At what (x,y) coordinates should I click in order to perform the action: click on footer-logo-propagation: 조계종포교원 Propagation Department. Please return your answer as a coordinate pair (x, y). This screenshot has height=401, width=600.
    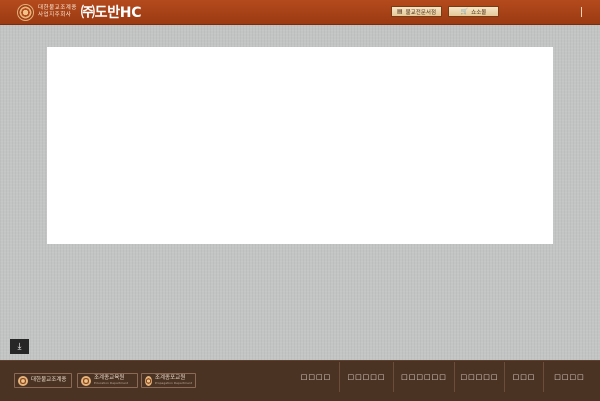
    Looking at the image, I should click on (168, 380).